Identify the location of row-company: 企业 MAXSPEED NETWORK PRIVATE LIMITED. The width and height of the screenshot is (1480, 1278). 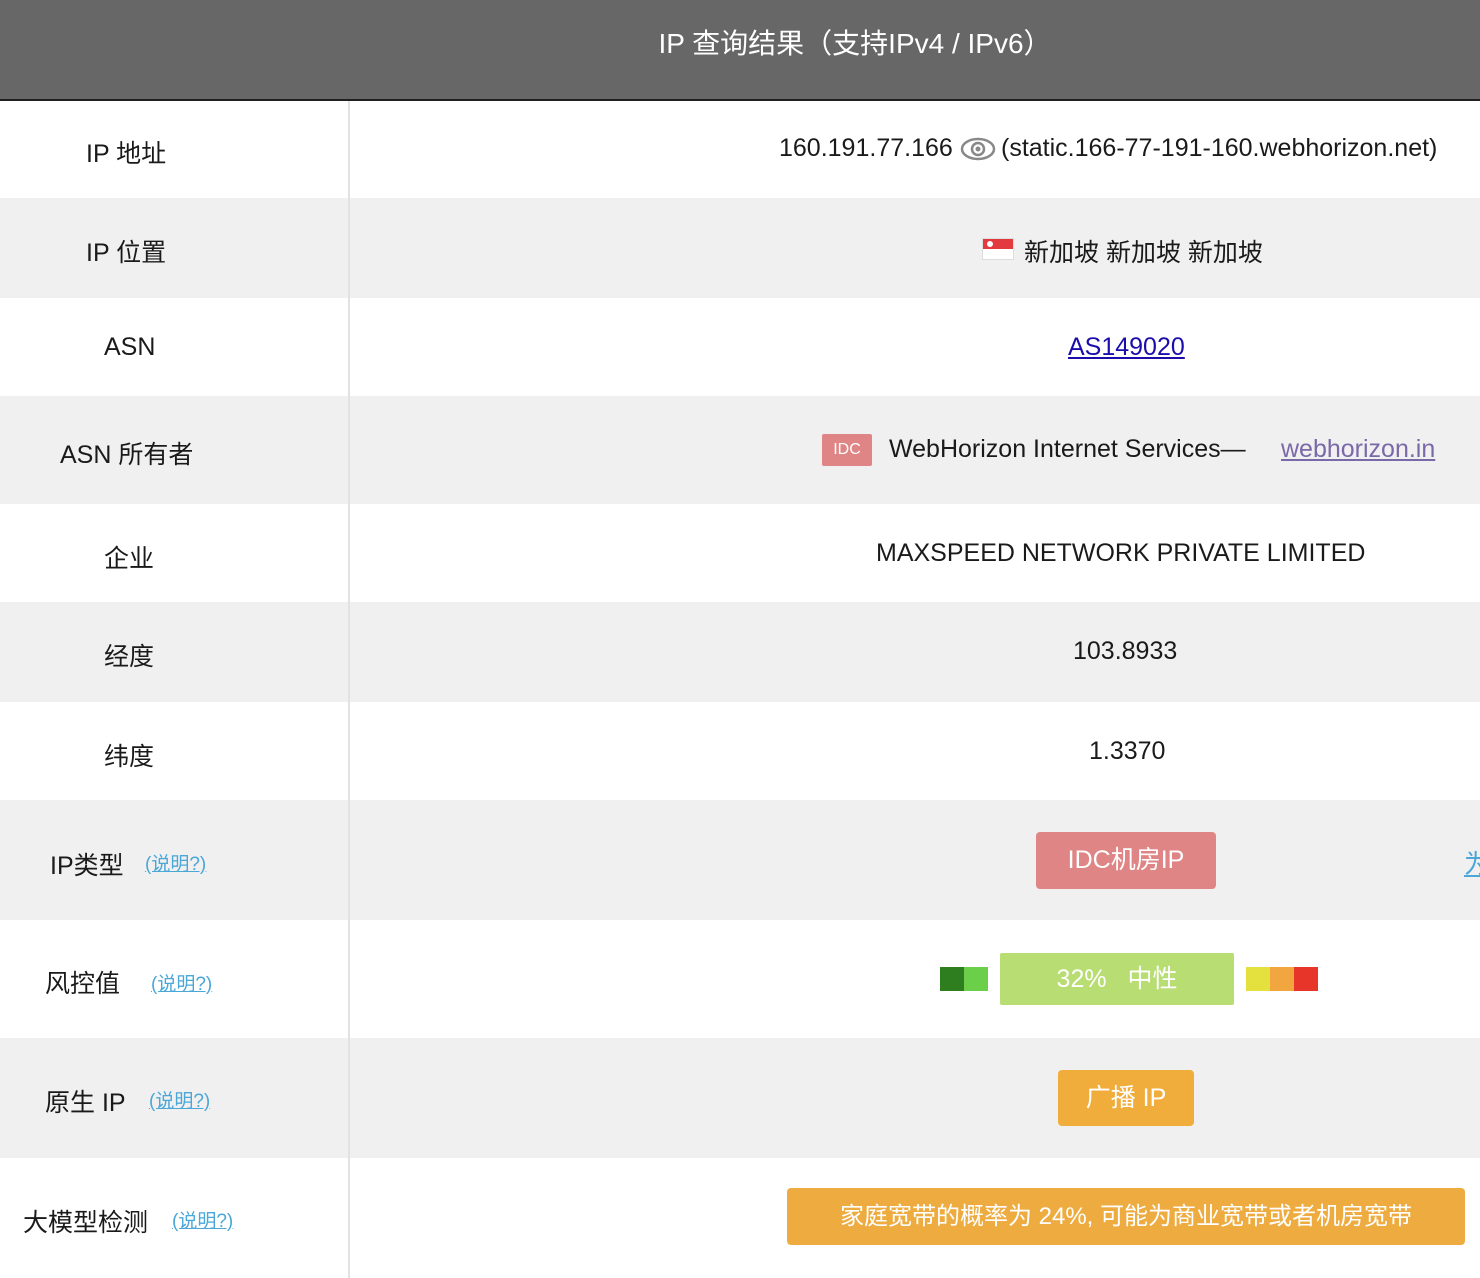
(740, 553).